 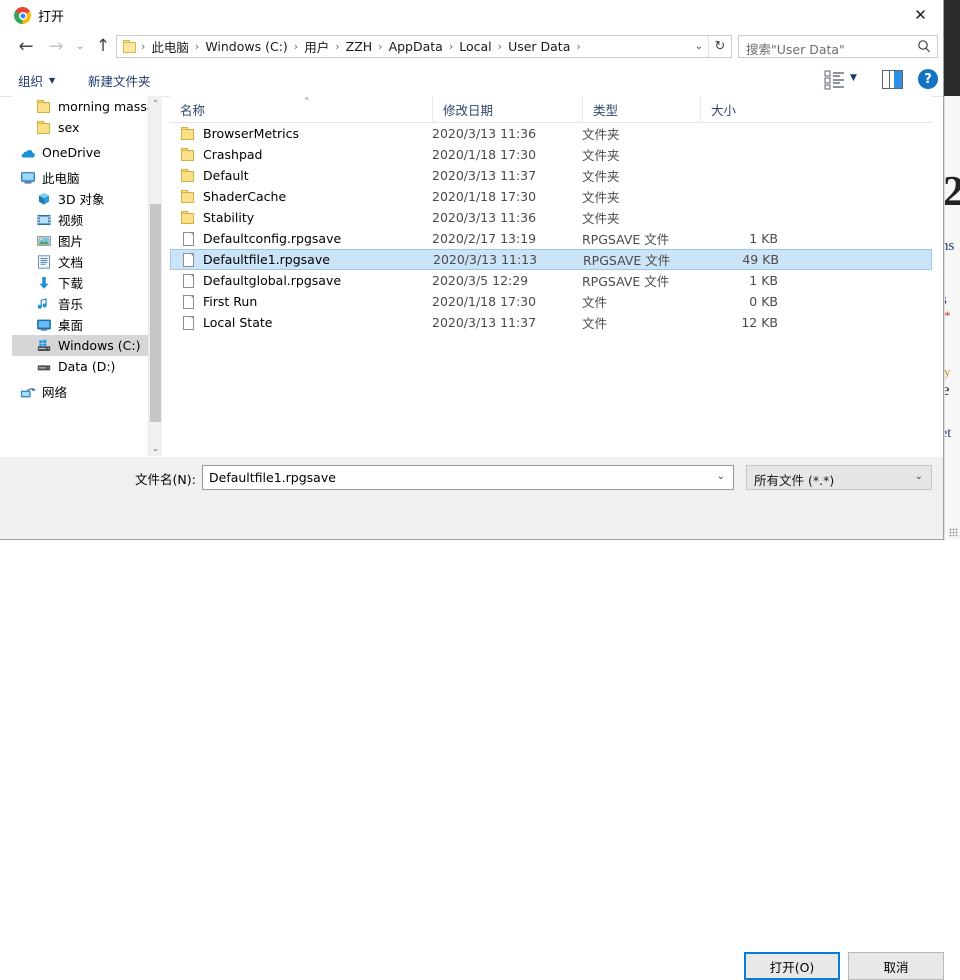 What do you see at coordinates (551, 133) in the screenshot?
I see `table-row: BrowserMetrics 2020/3/13 11:36 文件夹` at bounding box center [551, 133].